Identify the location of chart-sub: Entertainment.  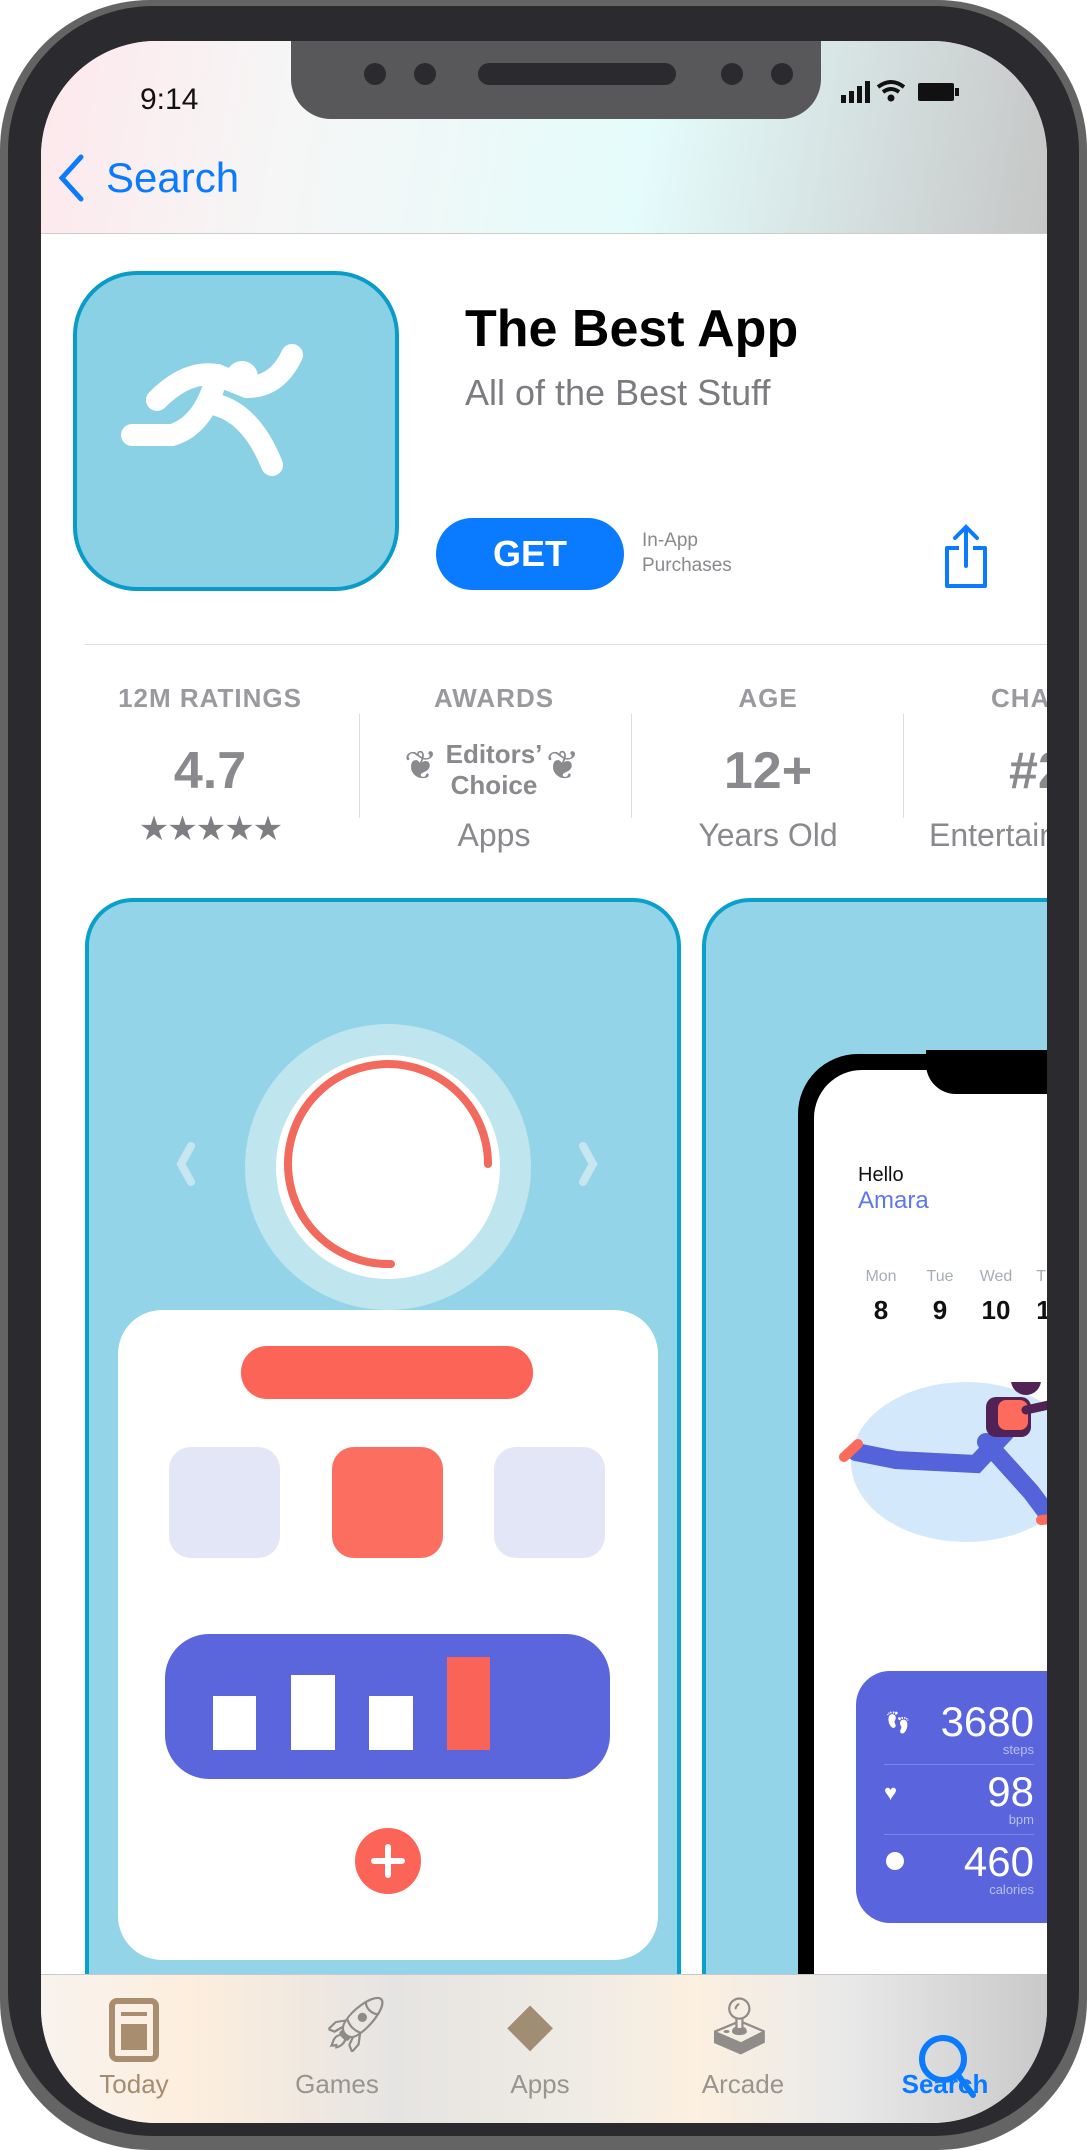
(988, 835).